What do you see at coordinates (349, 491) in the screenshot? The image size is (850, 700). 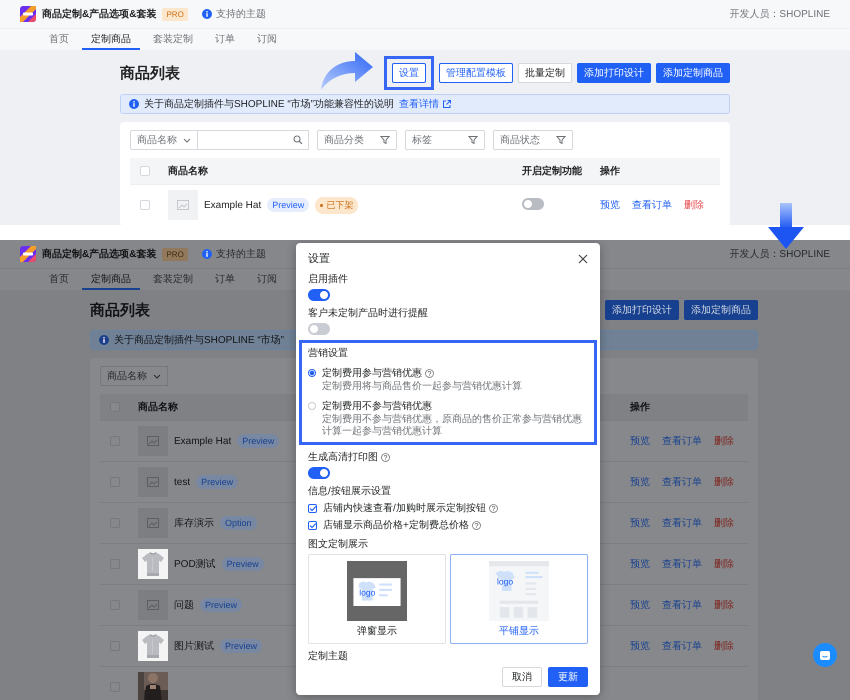 I see `setting-label: 信息/按钮展示设置` at bounding box center [349, 491].